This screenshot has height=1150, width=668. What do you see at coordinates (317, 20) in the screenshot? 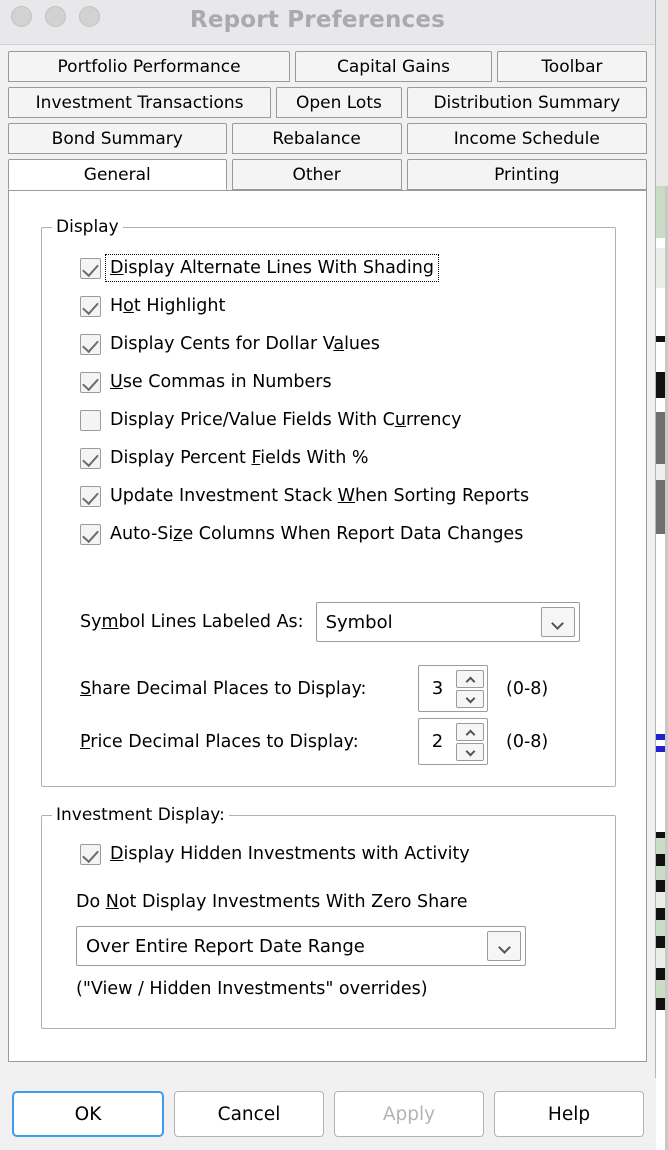
I see `window-title: Report Preferences` at bounding box center [317, 20].